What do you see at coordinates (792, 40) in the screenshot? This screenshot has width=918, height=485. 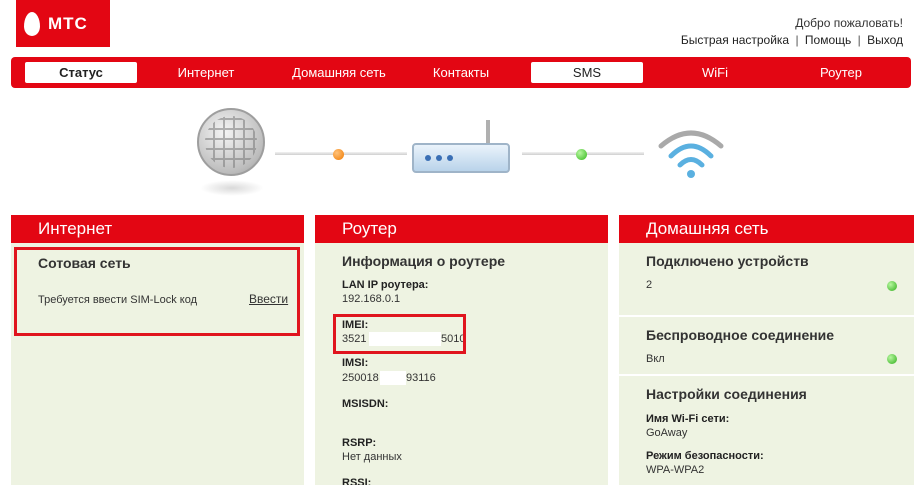 I see `top-links: Быстрая настройка | Помощь | Выход` at bounding box center [792, 40].